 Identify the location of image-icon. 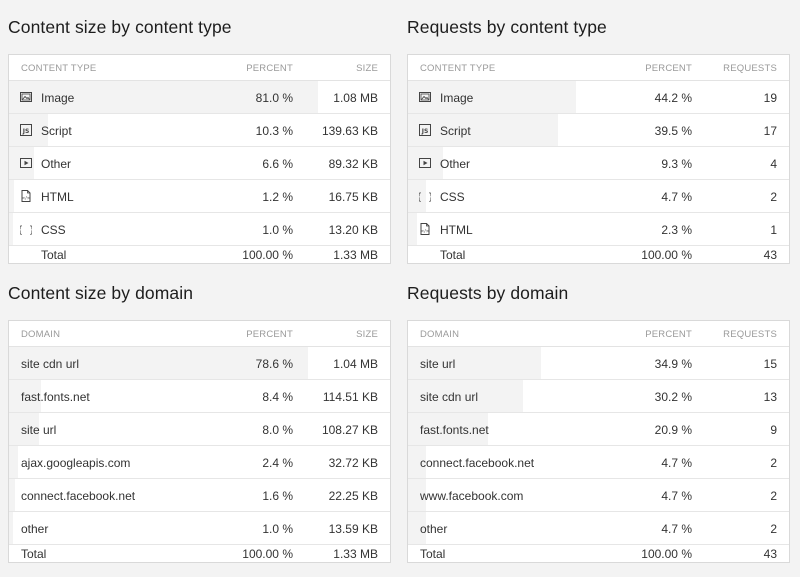
(26, 97).